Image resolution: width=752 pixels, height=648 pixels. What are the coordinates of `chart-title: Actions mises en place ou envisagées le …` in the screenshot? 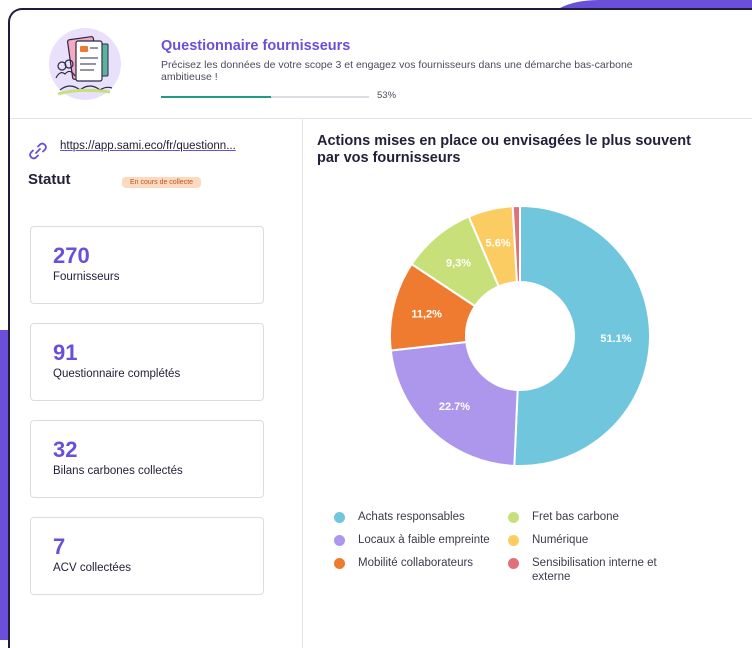 It's located at (504, 149).